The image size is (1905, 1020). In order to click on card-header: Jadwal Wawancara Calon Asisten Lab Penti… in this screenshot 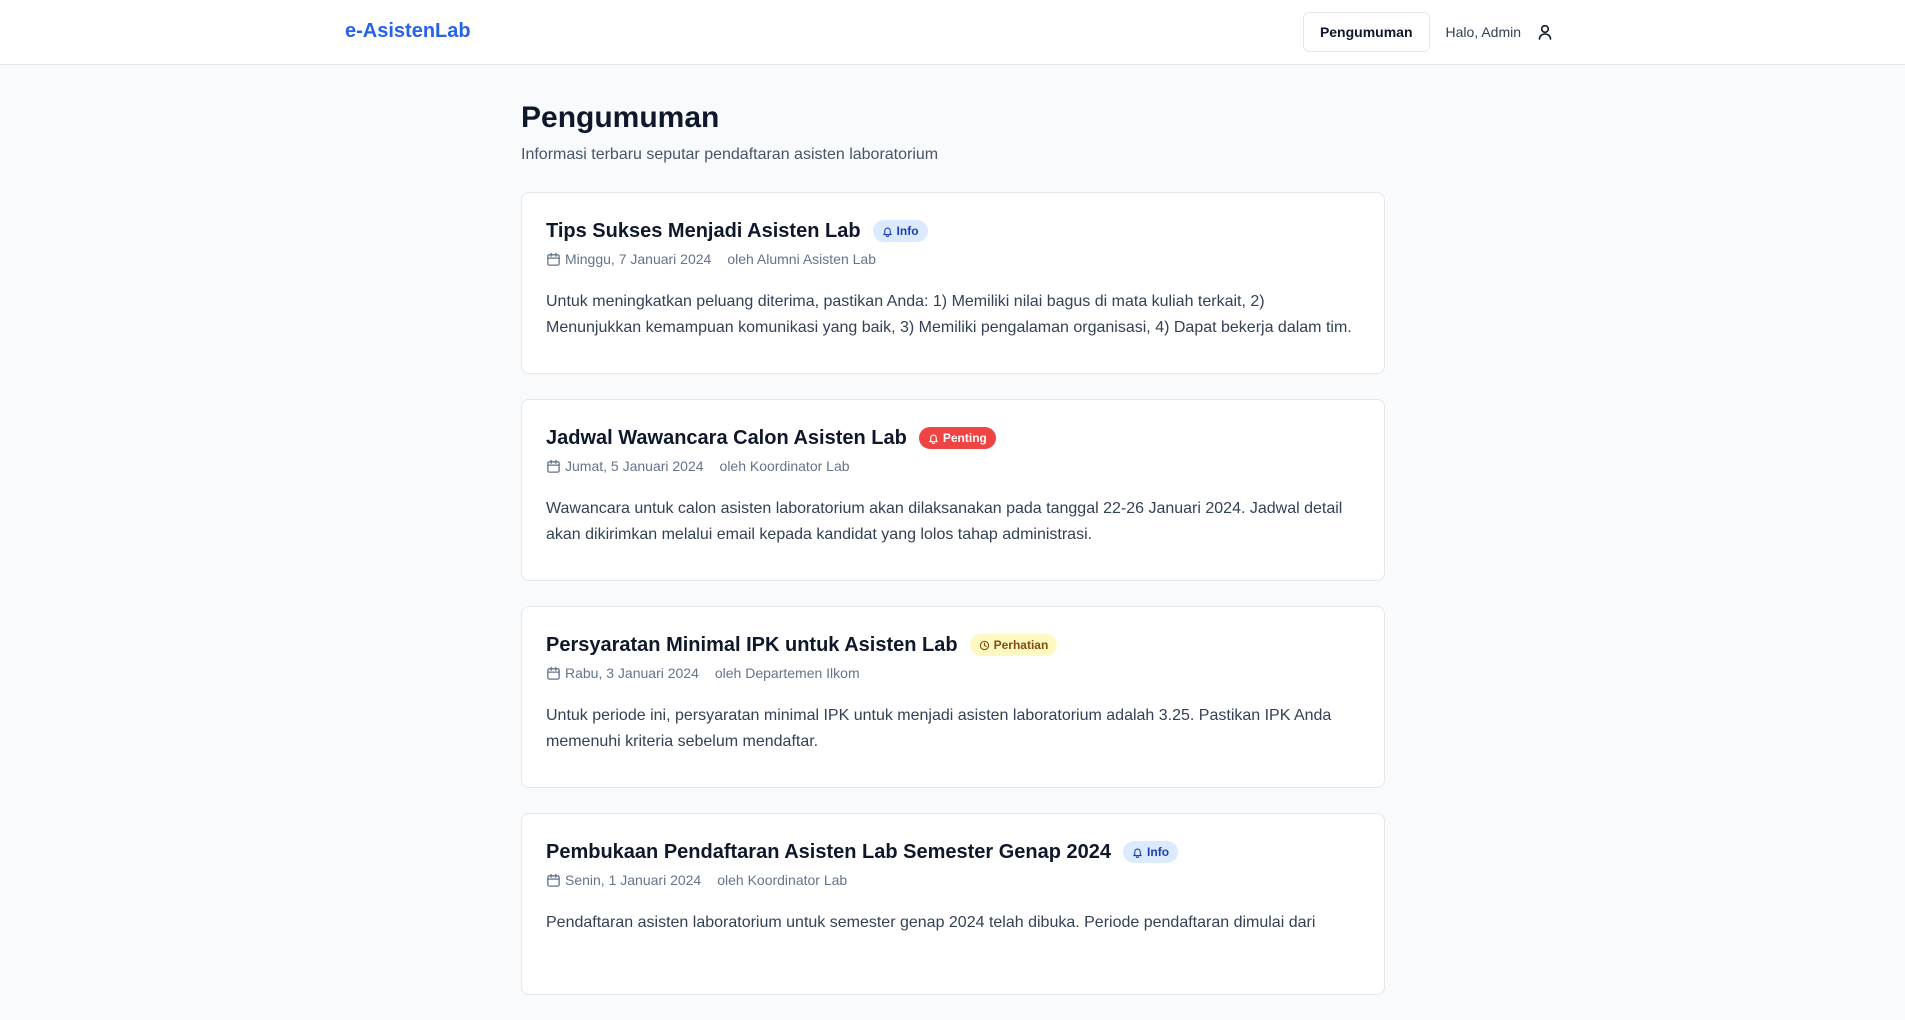, I will do `click(953, 438)`.